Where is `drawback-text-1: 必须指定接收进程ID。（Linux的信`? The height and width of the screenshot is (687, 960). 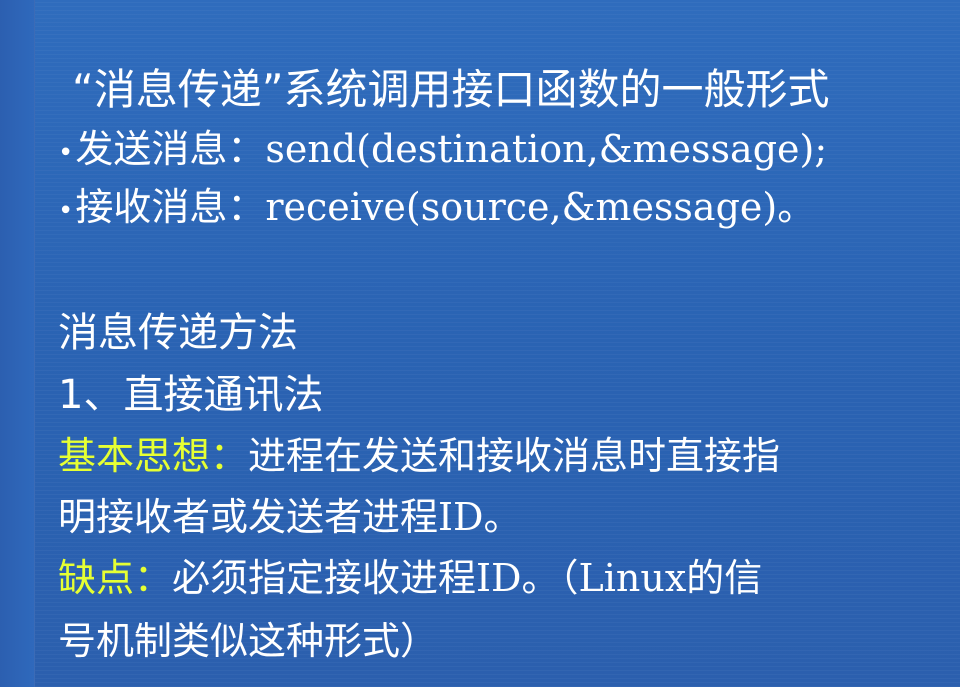 drawback-text-1: 必须指定接收进程ID。（Linux的信 is located at coordinates (467, 578).